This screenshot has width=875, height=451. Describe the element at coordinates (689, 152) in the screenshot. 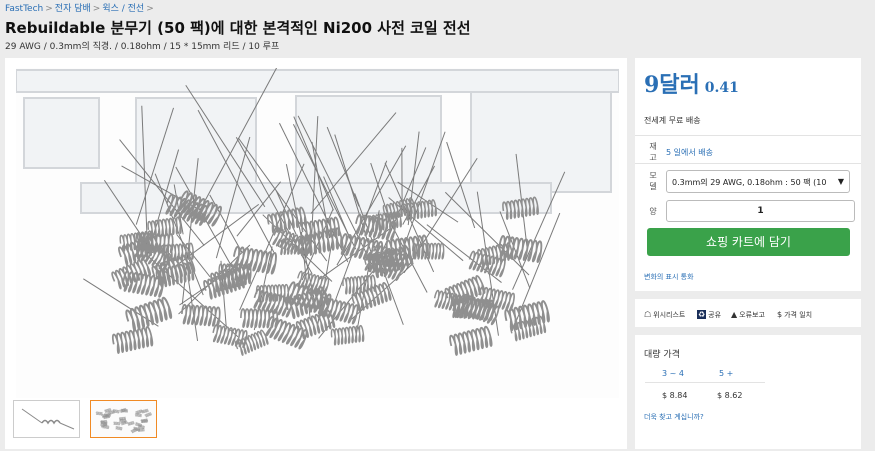

I see `stock-status: 5 일에서 배송` at that location.